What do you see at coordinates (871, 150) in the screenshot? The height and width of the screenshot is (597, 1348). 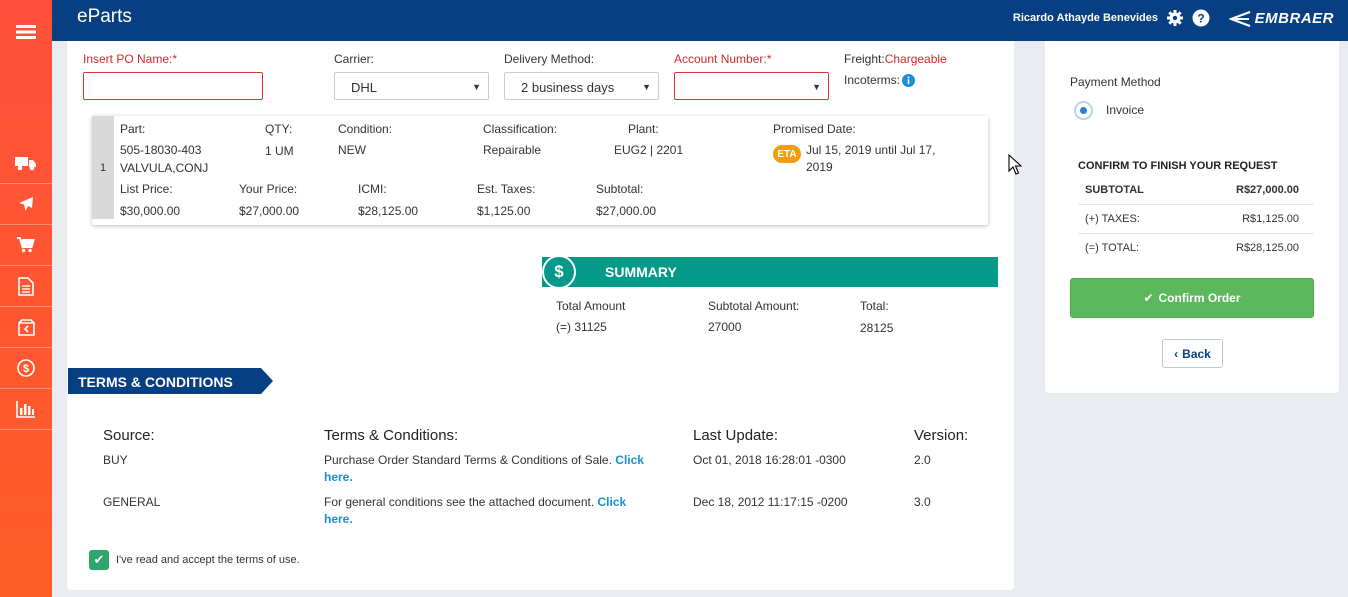 I see `promised-date-line1: Jul 15, 2019 until Jul 17,` at bounding box center [871, 150].